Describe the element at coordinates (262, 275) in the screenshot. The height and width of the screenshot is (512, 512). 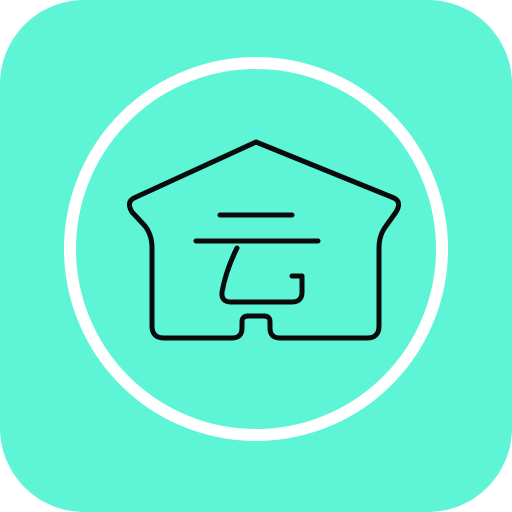
I see `glyph-lower` at that location.